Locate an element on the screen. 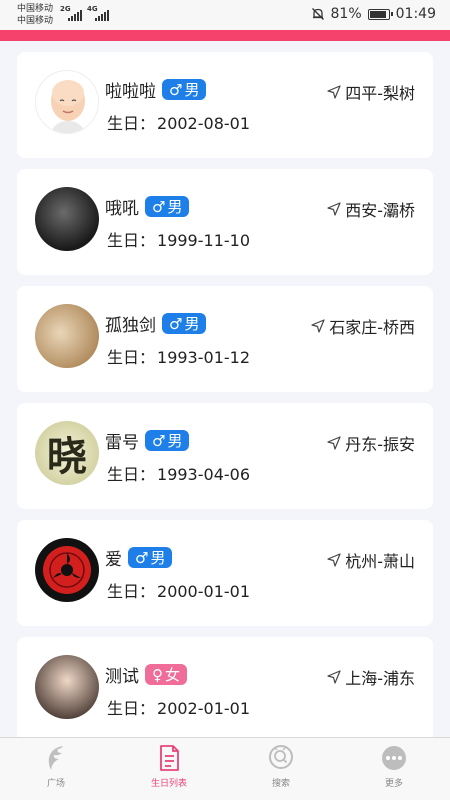  user-card: 哦吼 ♂ 男 西安-灞桥 生日： 1999-11-10 is located at coordinates (225, 222).